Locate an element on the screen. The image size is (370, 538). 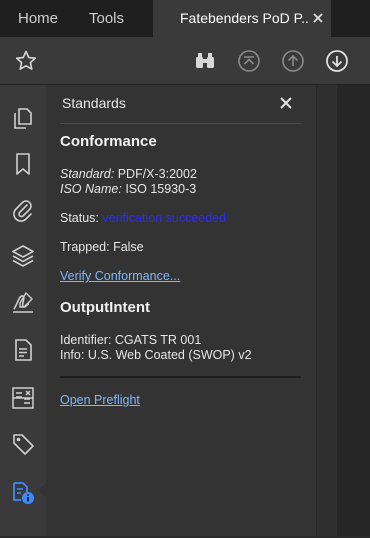
standard-label: Standard: is located at coordinates (87, 174).